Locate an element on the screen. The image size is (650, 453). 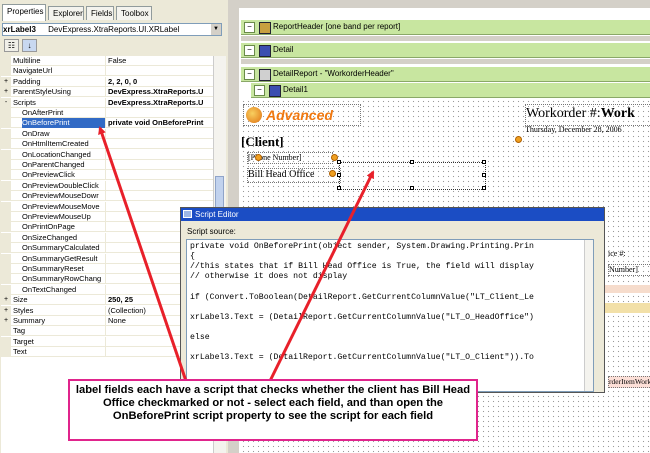
property-name: Tag is located at coordinates (19, 331).